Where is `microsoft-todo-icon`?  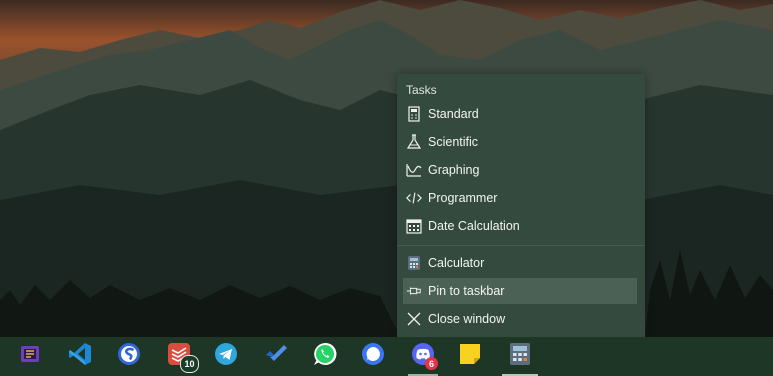 microsoft-todo-icon is located at coordinates (276, 356).